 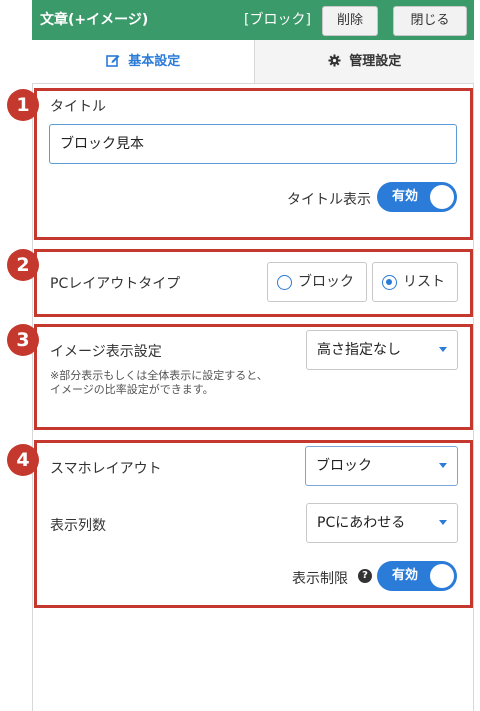 I want to click on layout-option-block-label: ブロック, so click(x=326, y=282).